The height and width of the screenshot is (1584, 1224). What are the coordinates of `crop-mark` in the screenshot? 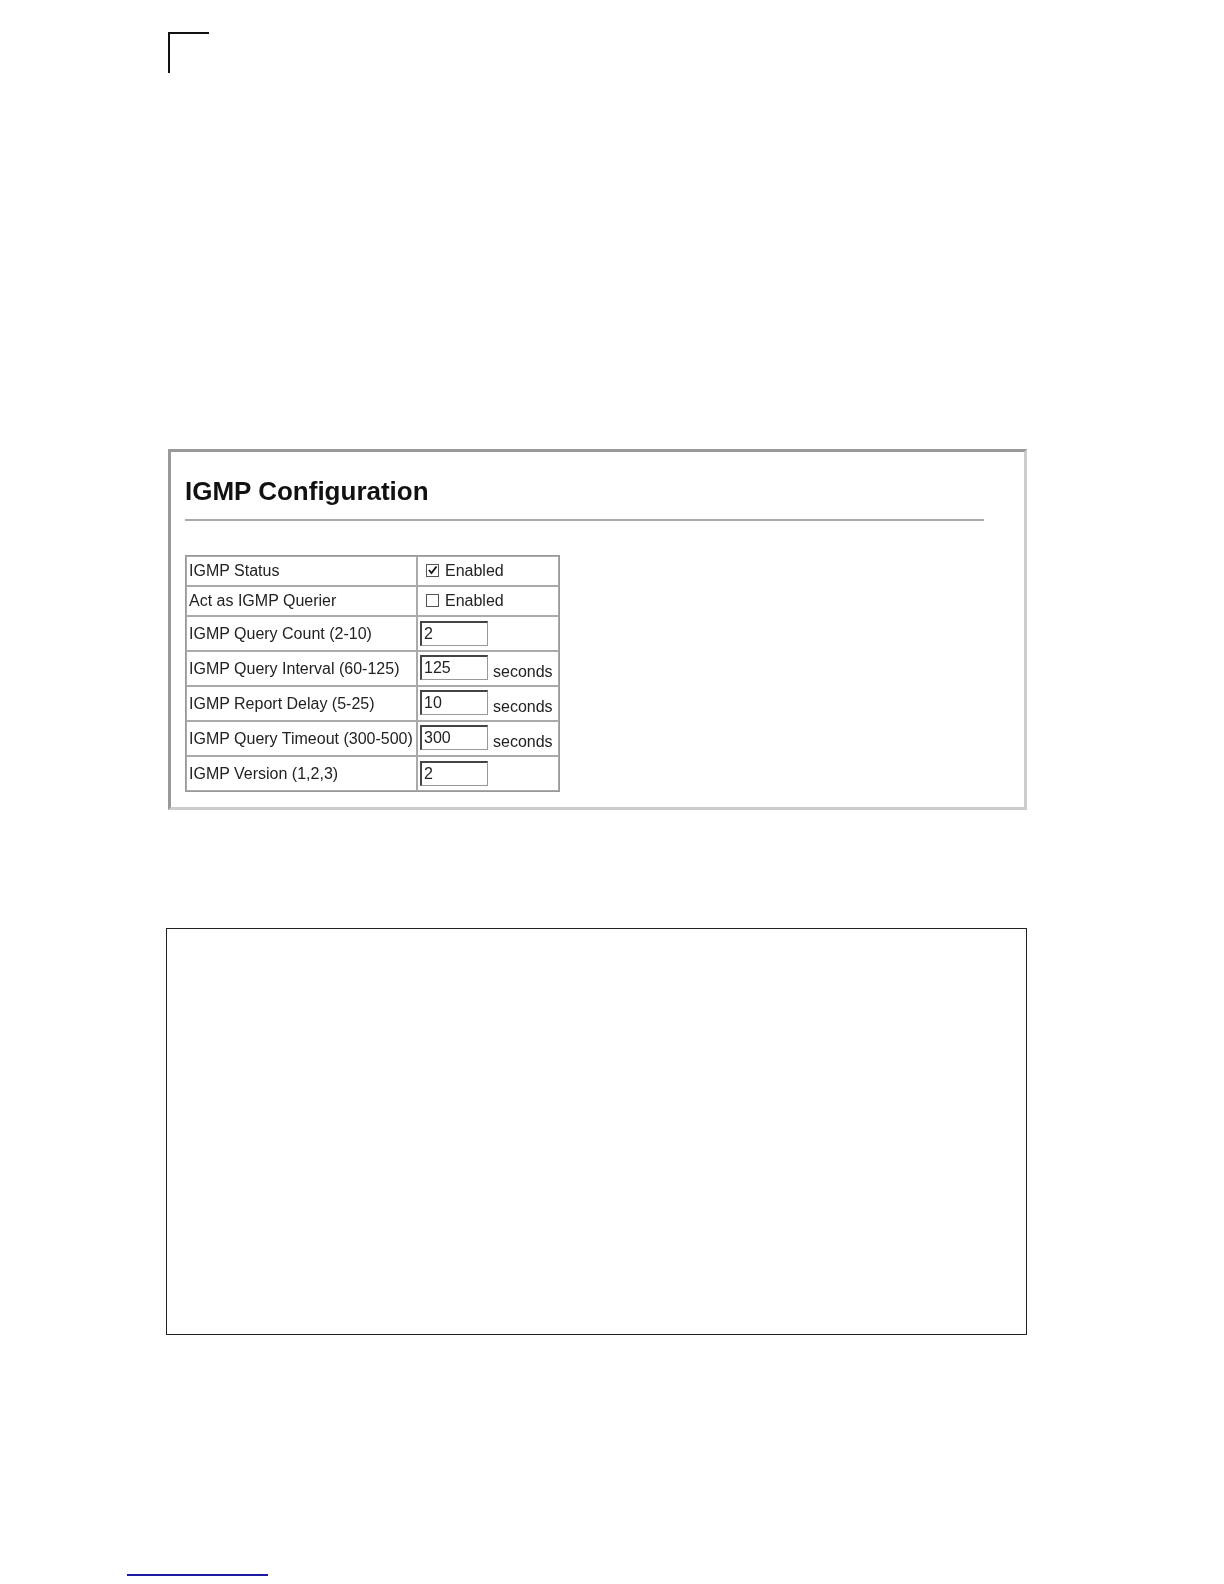 It's located at (188, 52).